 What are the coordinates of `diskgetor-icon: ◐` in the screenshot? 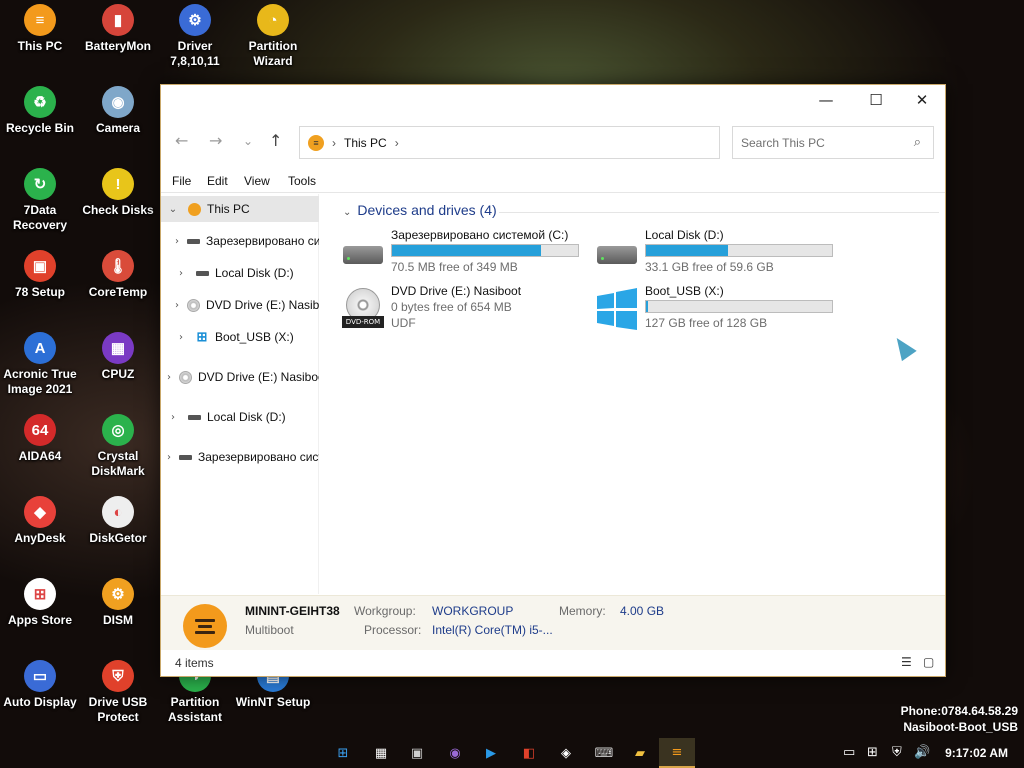 It's located at (118, 512).